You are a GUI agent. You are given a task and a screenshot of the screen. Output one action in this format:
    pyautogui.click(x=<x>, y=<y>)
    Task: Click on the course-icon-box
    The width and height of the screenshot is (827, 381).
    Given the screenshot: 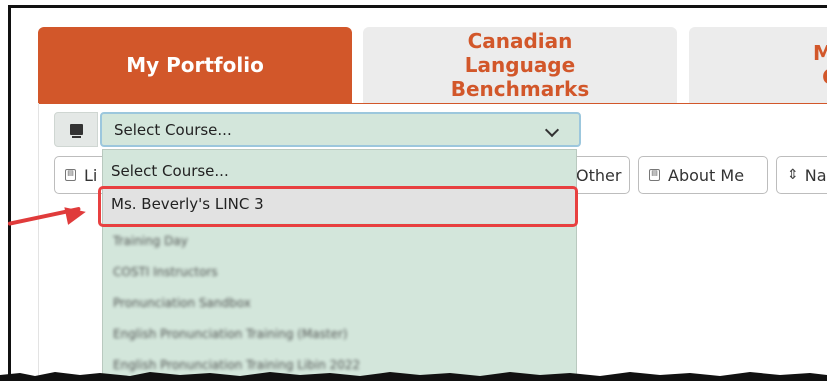 What is the action you would take?
    pyautogui.click(x=76, y=129)
    